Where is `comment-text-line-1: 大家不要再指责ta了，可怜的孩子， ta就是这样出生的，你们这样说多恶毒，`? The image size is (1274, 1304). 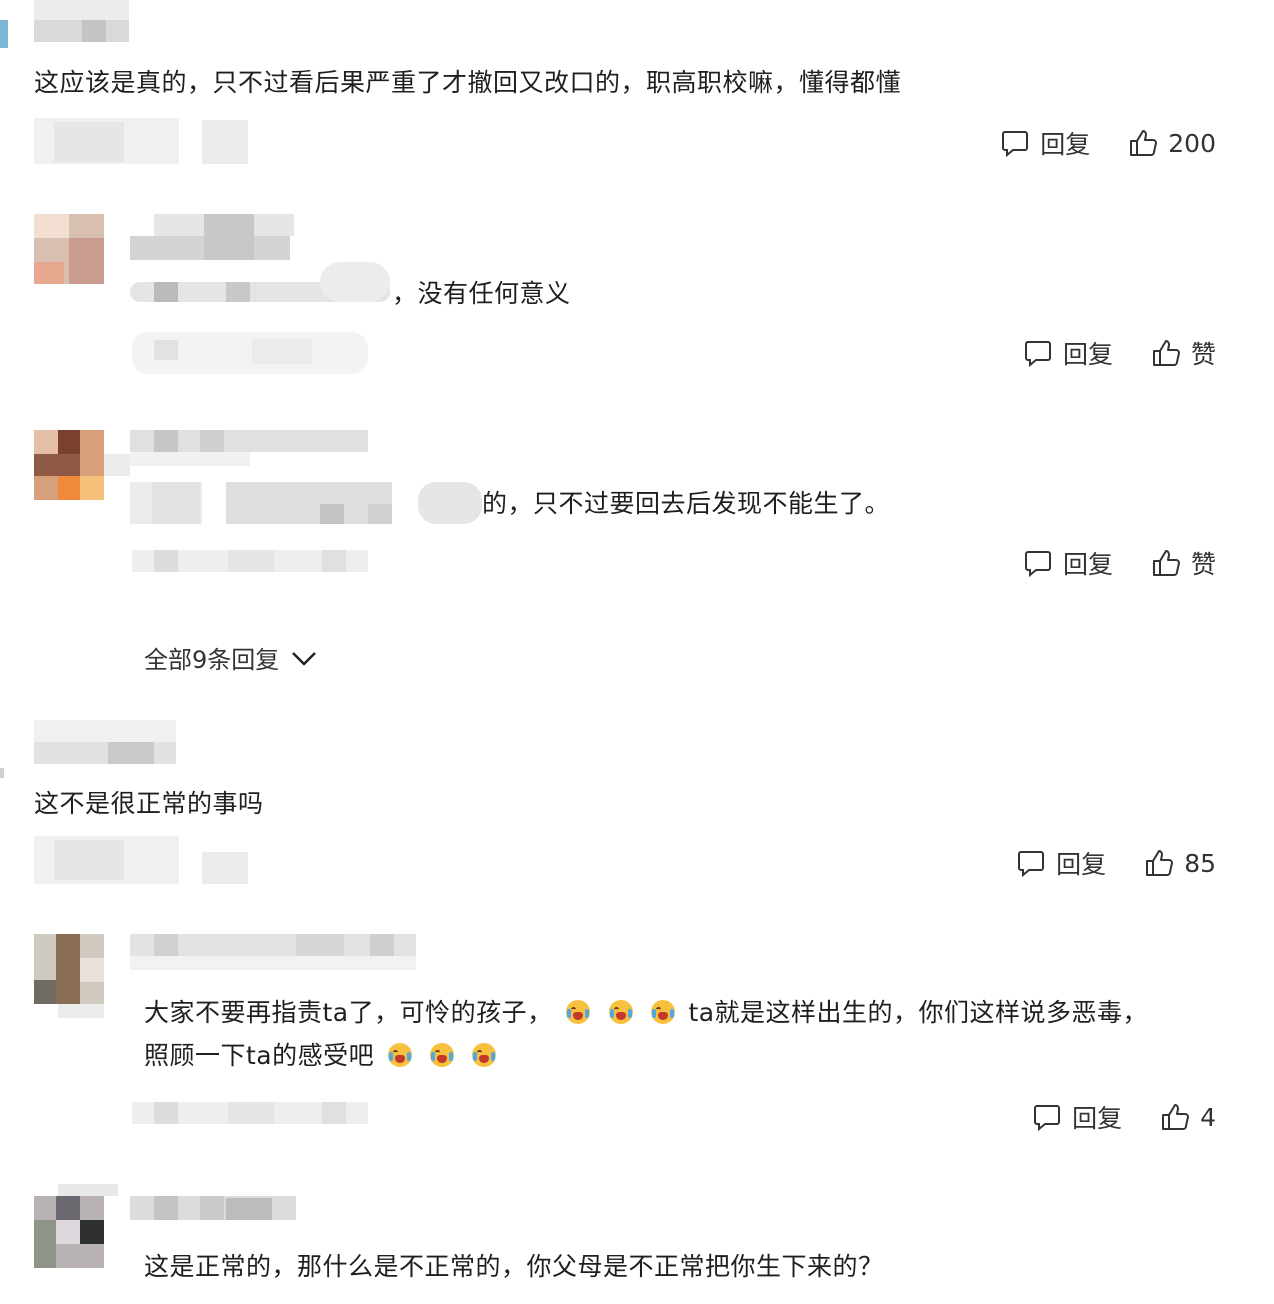
comment-text-line-1: 大家不要再指责ta了，可怜的孩子， ta就是这样出生的，你们这样说多恶毒， is located at coordinates (646, 1013).